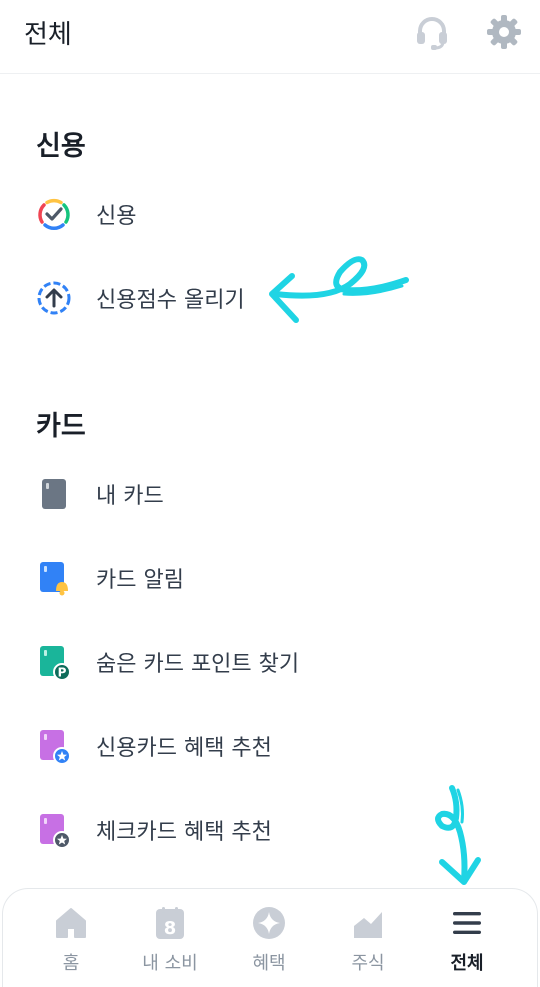 This screenshot has height=987, width=540. I want to click on top-header: 전체, so click(270, 37).